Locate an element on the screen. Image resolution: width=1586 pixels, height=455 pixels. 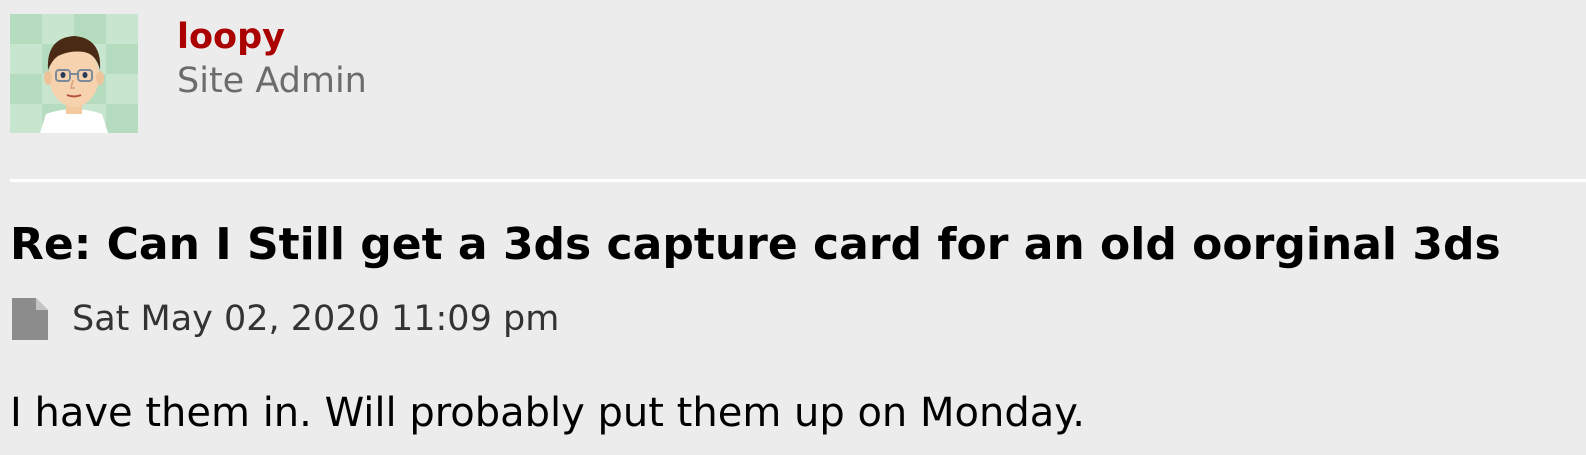
post-author-username: loopy is located at coordinates (231, 37).